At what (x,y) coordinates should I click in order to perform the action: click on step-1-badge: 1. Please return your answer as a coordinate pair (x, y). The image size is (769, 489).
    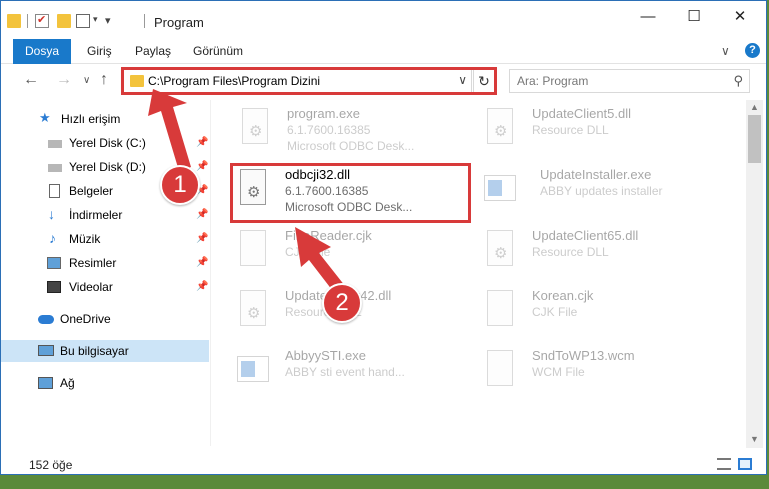
    Looking at the image, I should click on (180, 185).